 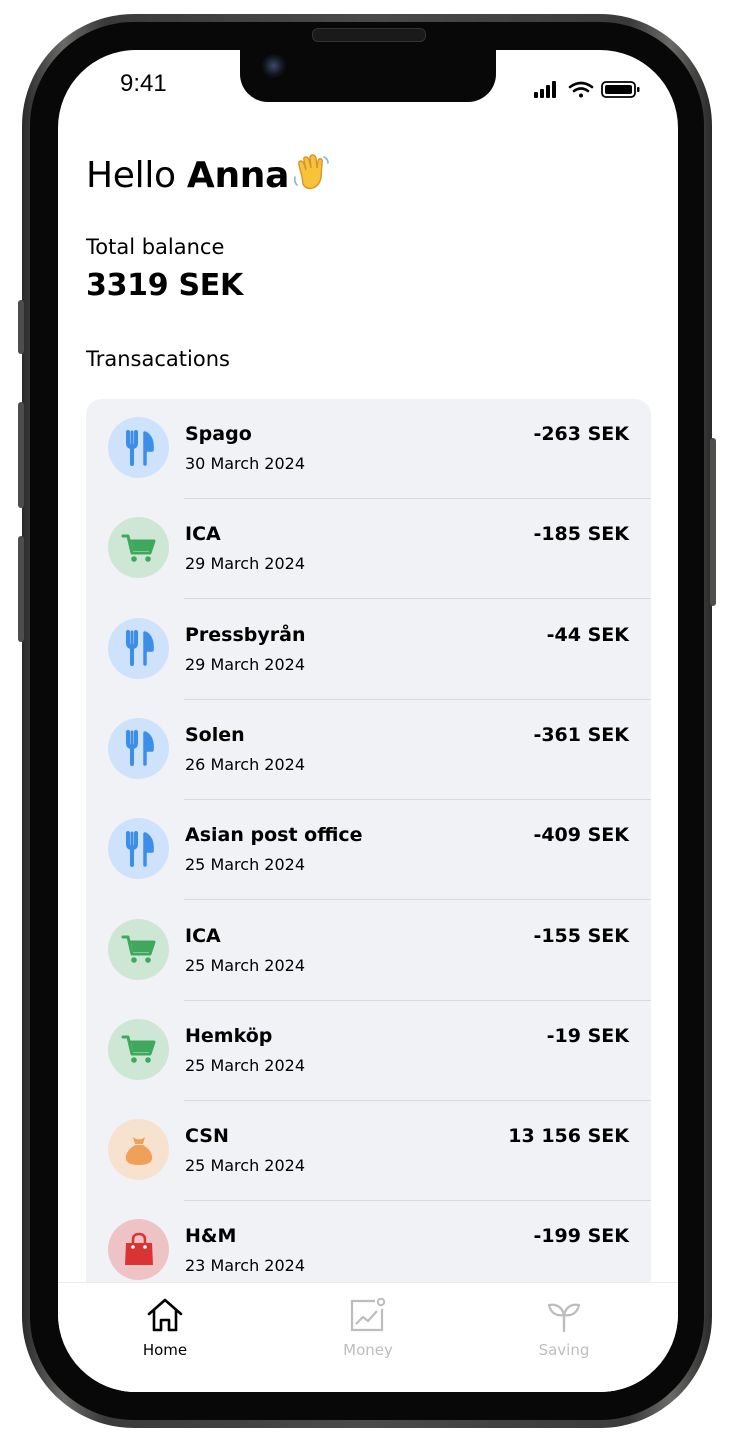 I want to click on transaction-row: Spago 30 March 2024 -263 SEK, so click(x=368, y=449).